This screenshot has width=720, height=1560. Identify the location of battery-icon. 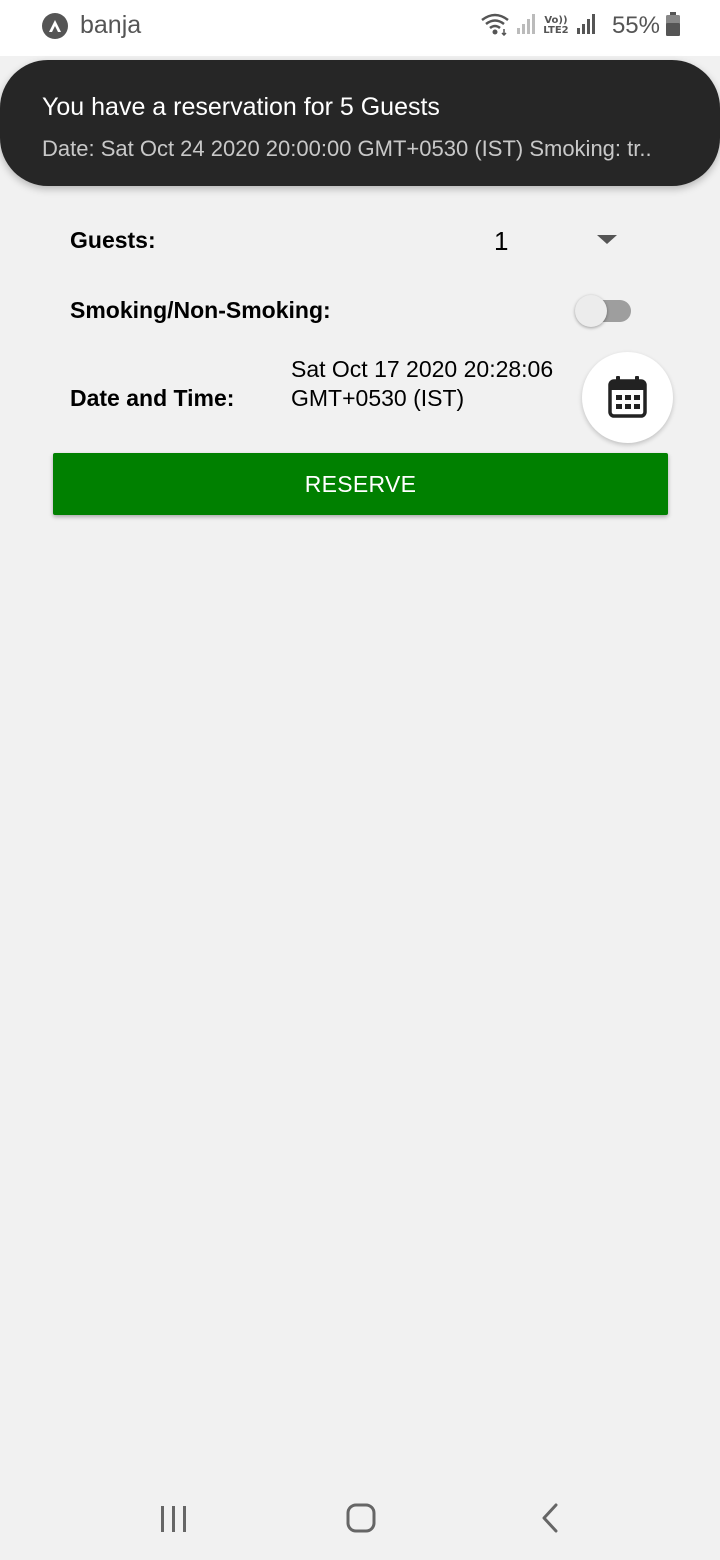
(673, 26).